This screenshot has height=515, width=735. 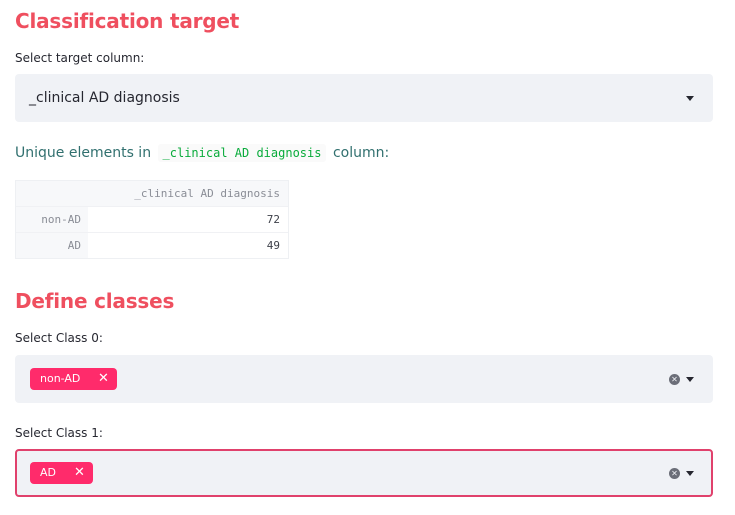 I want to click on unique-elements-table: _clinical AD diagnosis non-AD 72 AD 49, so click(x=152, y=219).